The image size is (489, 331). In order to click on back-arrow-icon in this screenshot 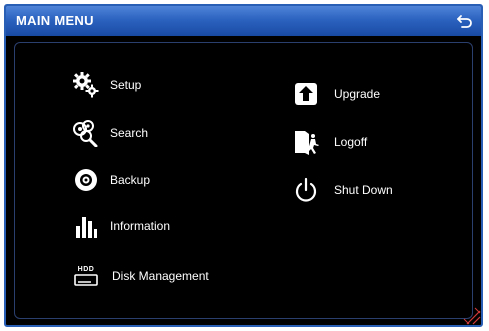, I will do `click(464, 21)`.